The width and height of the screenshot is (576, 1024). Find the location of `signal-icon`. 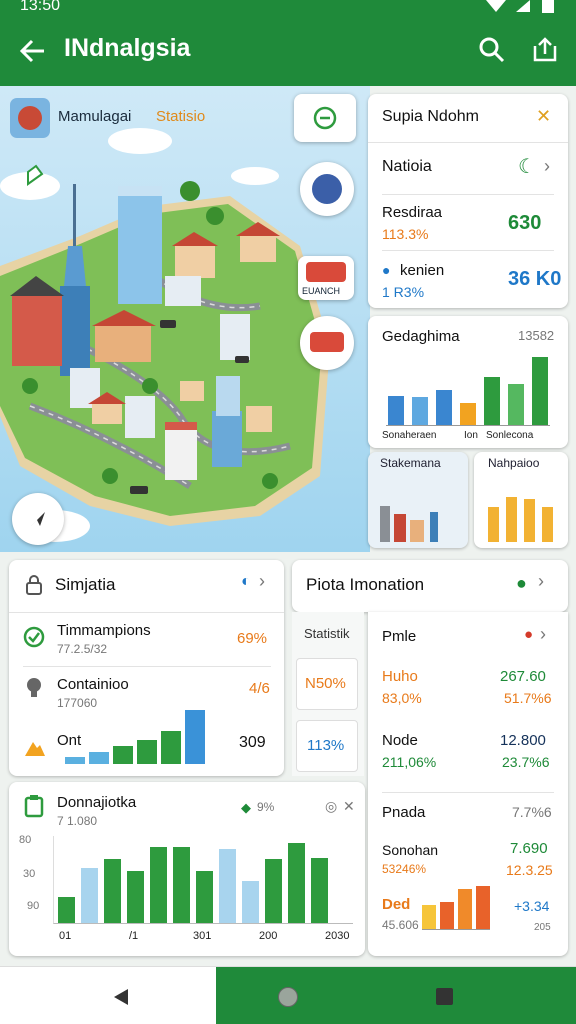

signal-icon is located at coordinates (523, 6).